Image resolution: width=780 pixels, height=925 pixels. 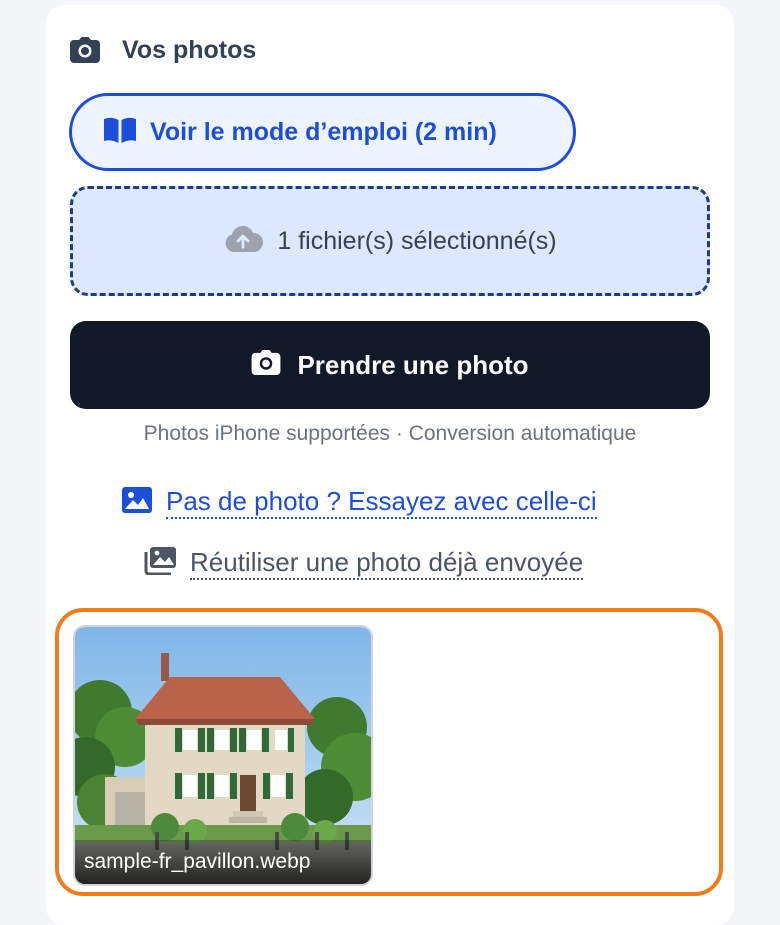 What do you see at coordinates (243, 241) in the screenshot?
I see `cloud-upload-icon` at bounding box center [243, 241].